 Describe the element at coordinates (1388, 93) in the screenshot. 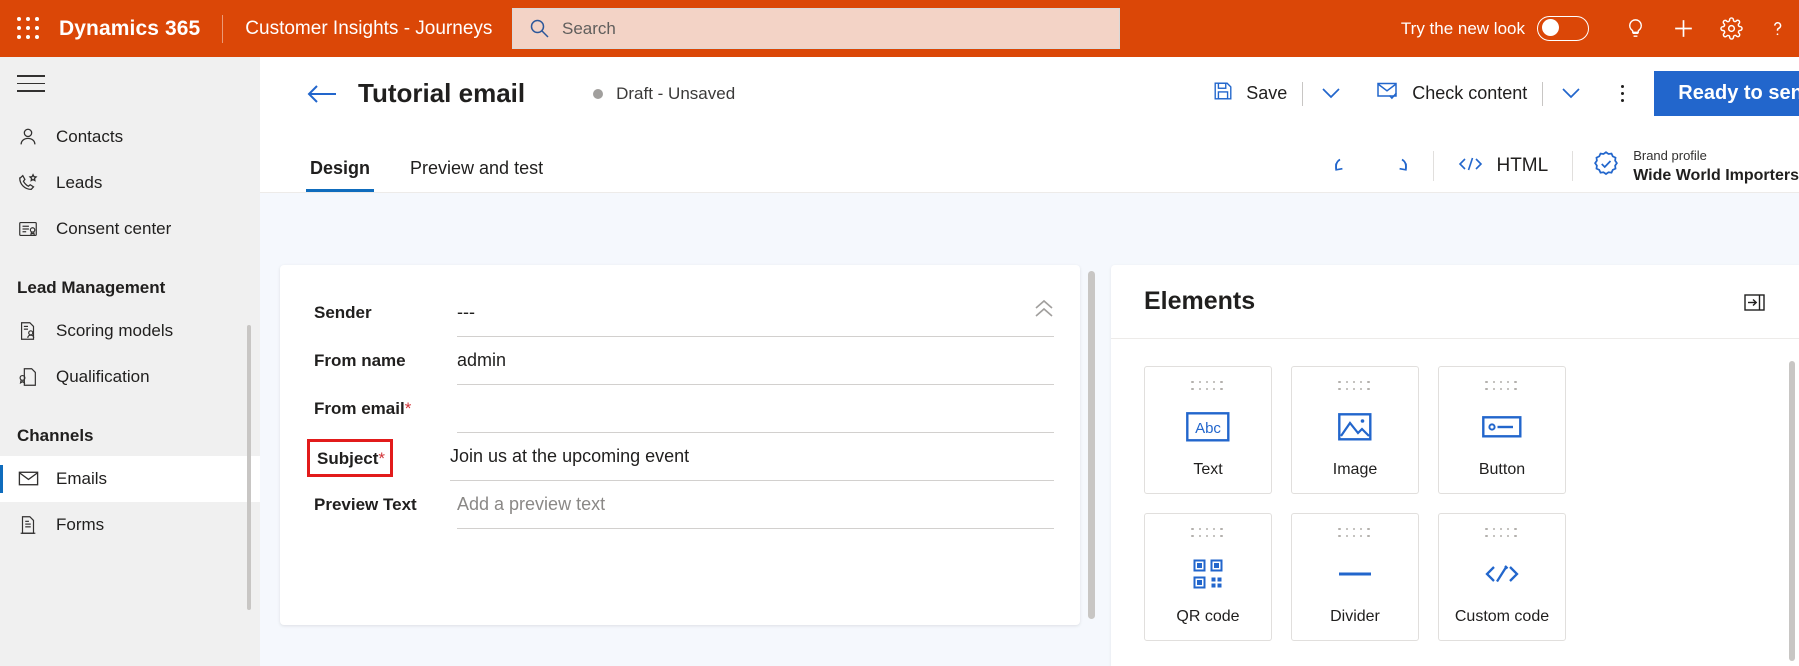

I see `envelope-check-icon` at that location.